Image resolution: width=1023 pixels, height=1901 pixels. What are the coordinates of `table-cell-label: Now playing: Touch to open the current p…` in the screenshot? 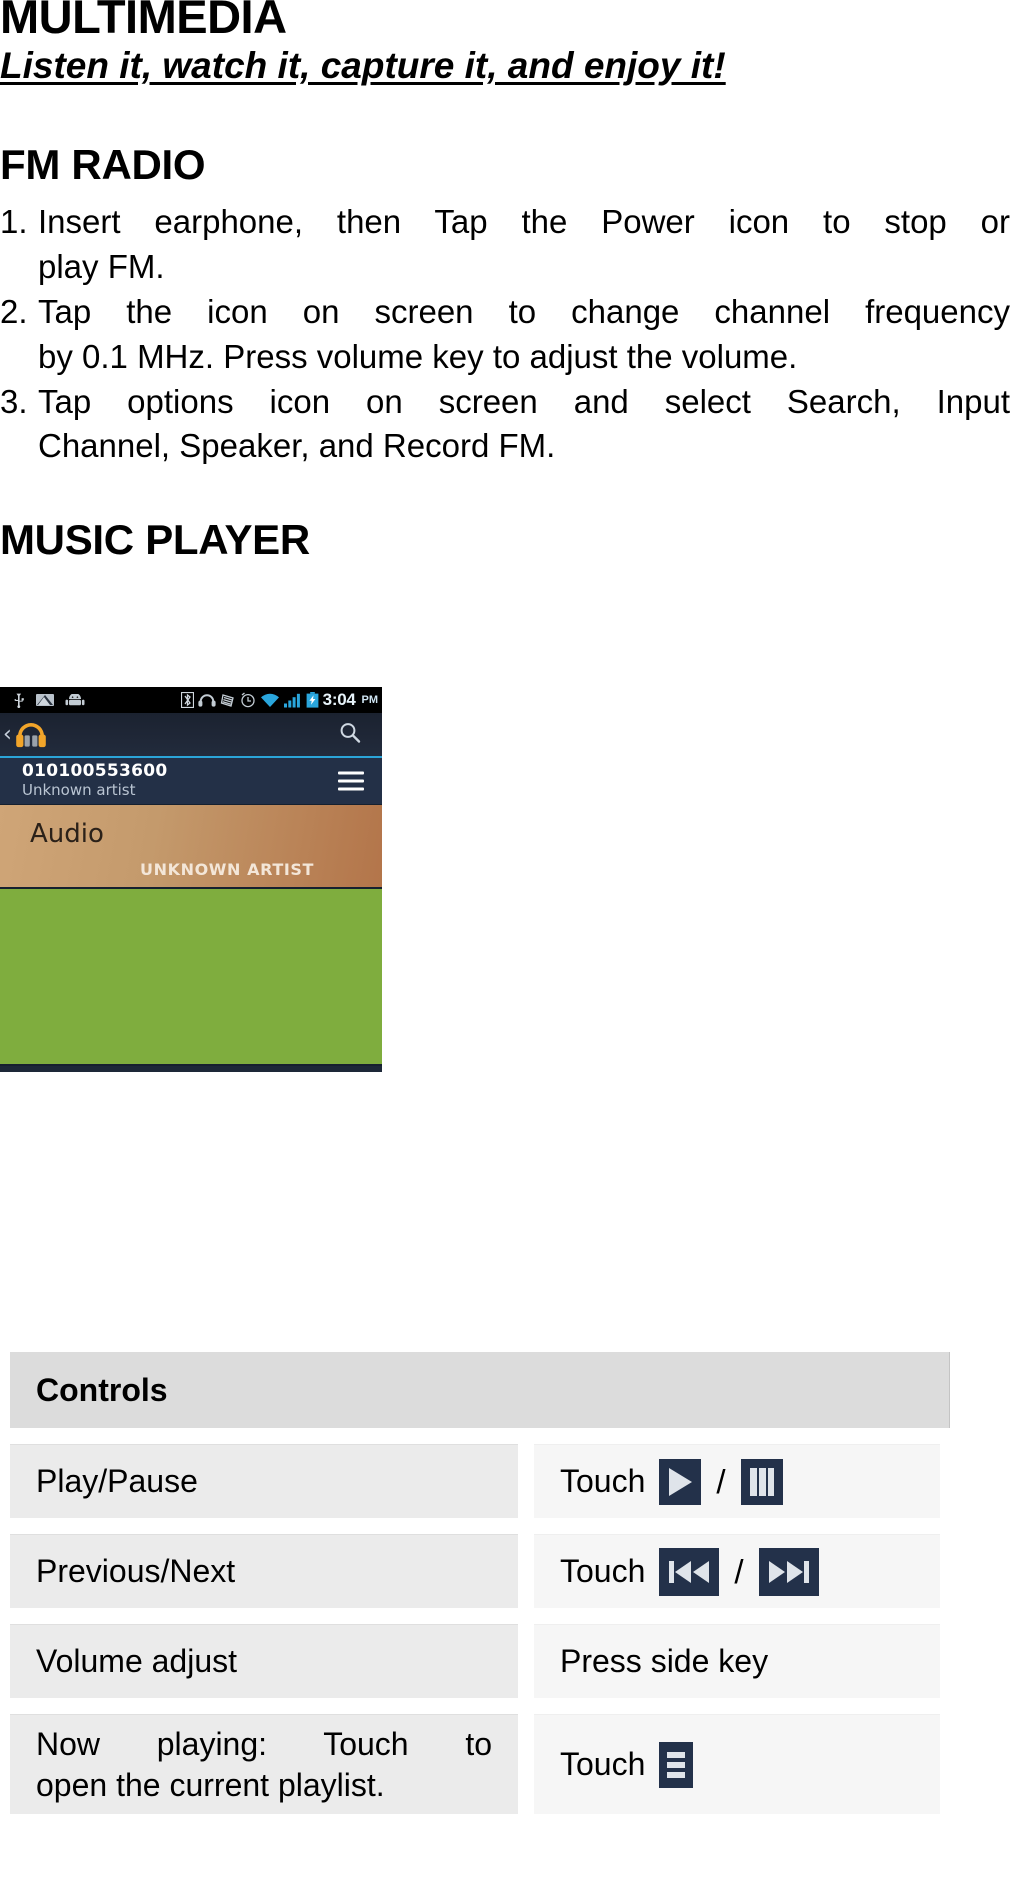 It's located at (264, 1764).